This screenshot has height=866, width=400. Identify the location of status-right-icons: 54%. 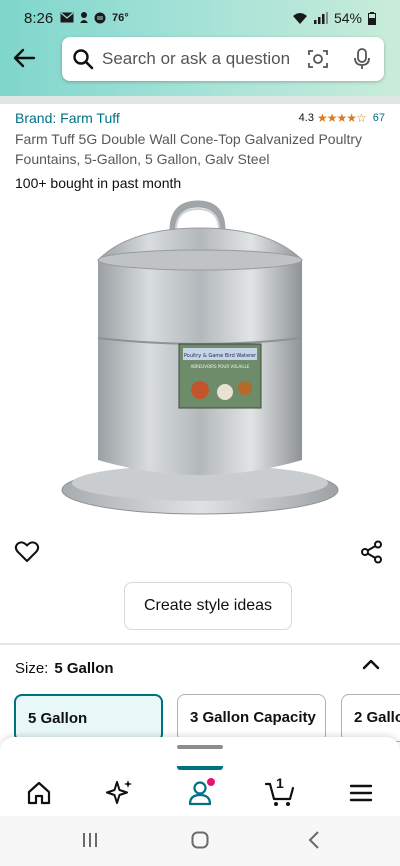
(334, 18).